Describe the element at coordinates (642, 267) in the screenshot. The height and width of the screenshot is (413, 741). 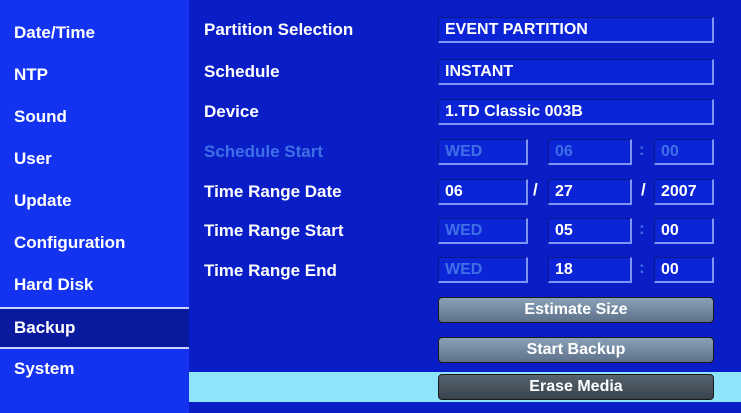
I see `time-range-end-colon: :` at that location.